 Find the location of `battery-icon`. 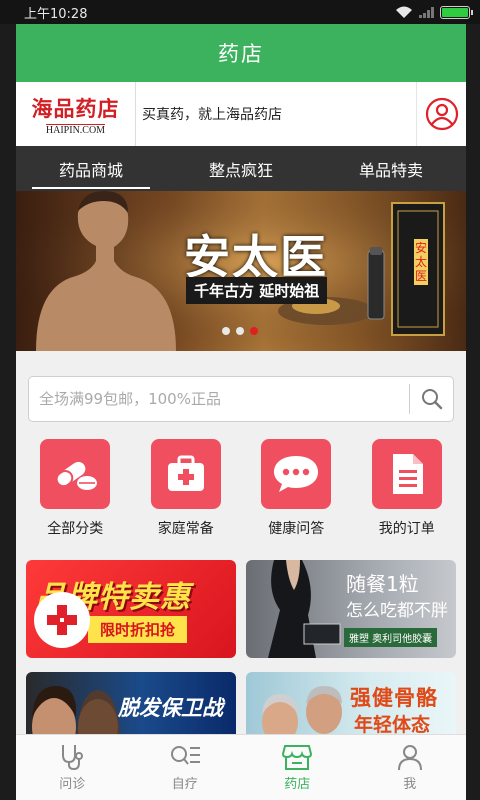

battery-icon is located at coordinates (456, 12).